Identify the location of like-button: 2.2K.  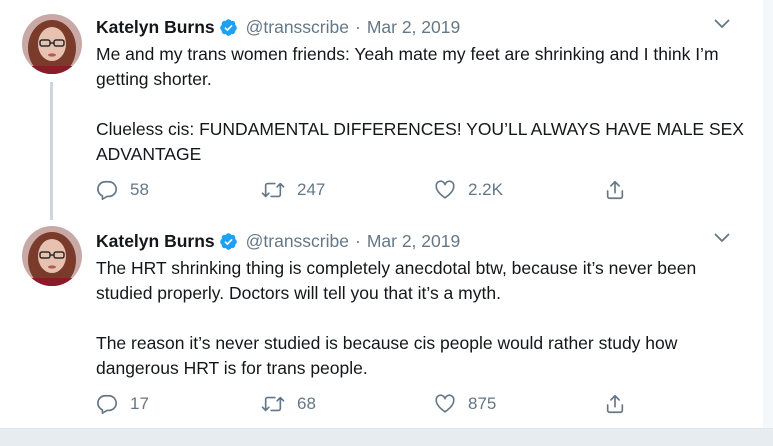
(468, 190).